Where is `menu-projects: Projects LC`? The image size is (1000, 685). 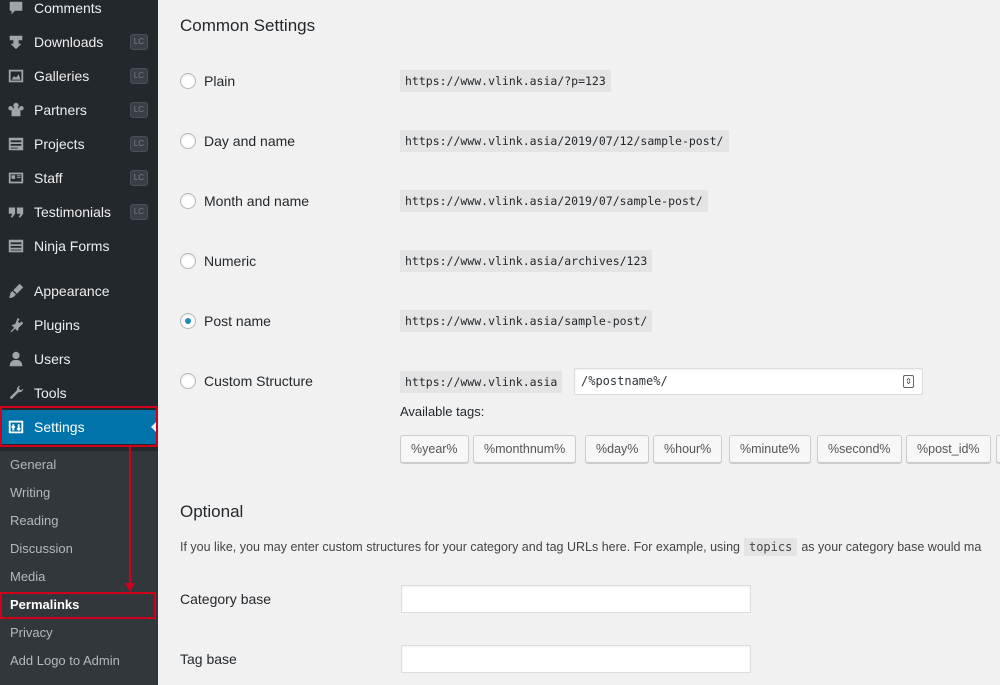 menu-projects: Projects LC is located at coordinates (79, 144).